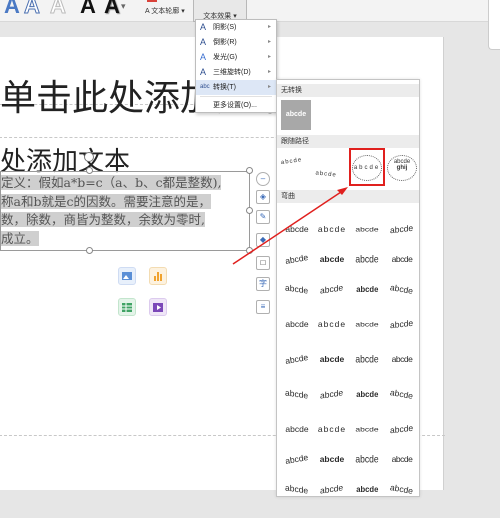 This screenshot has width=500, height=518. Describe the element at coordinates (127, 307) in the screenshot. I see `insert-table-icon` at that location.